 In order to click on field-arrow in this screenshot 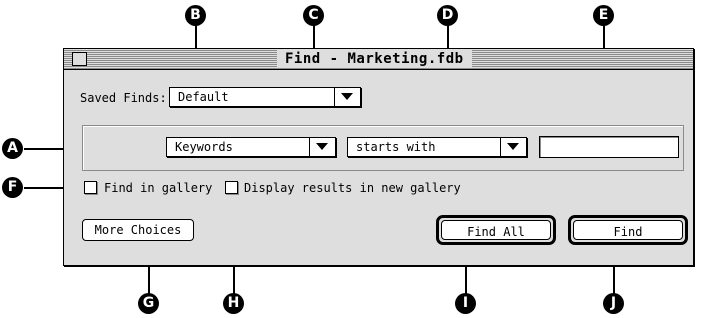, I will do `click(322, 147)`.